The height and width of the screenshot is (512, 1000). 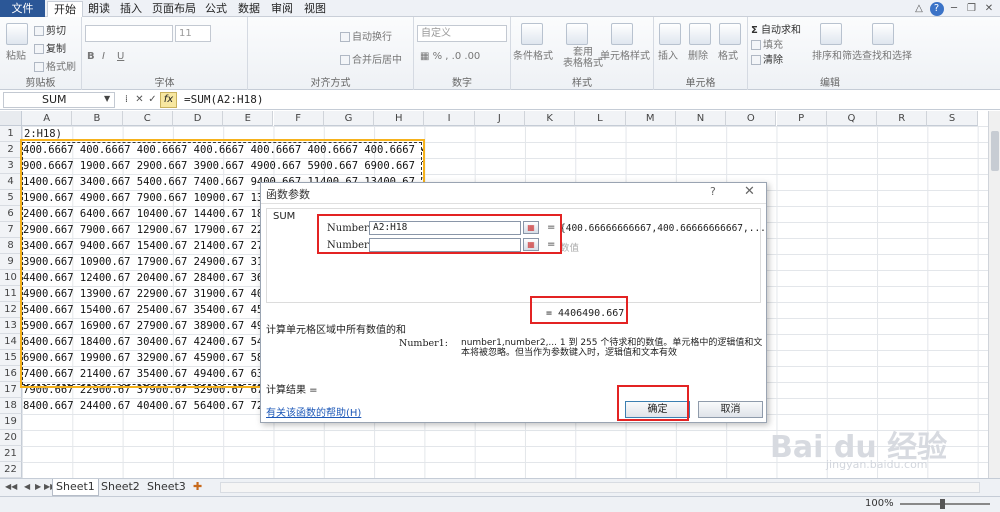 What do you see at coordinates (450, 56) in the screenshot?
I see `number-format-buttons: ▦ % , .0 .00` at bounding box center [450, 56].